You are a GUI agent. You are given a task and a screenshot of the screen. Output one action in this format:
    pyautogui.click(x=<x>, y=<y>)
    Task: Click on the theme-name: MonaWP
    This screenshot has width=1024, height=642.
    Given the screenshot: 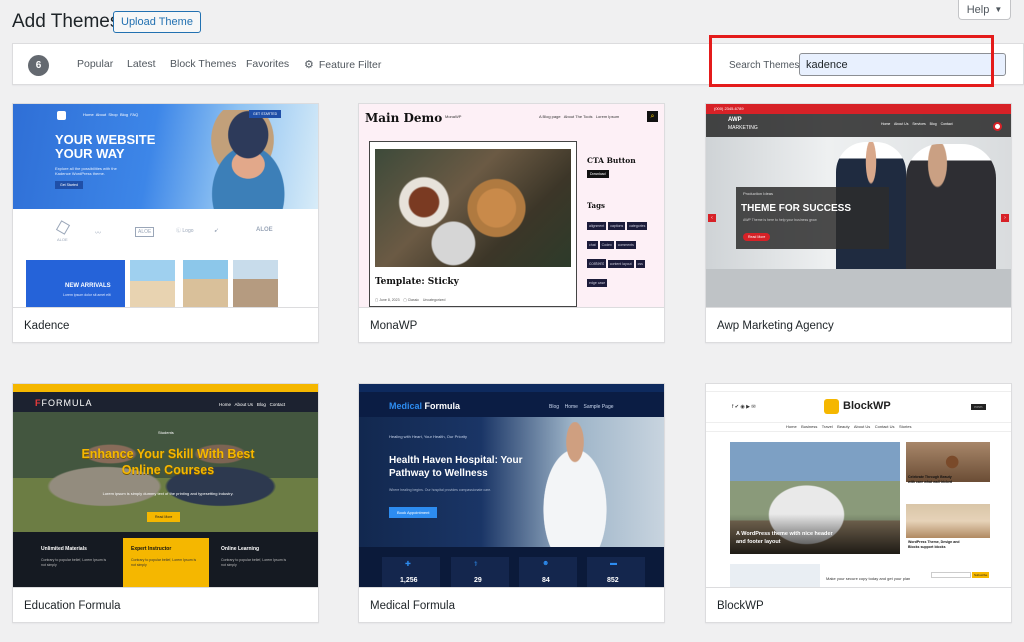 What is the action you would take?
    pyautogui.click(x=511, y=324)
    